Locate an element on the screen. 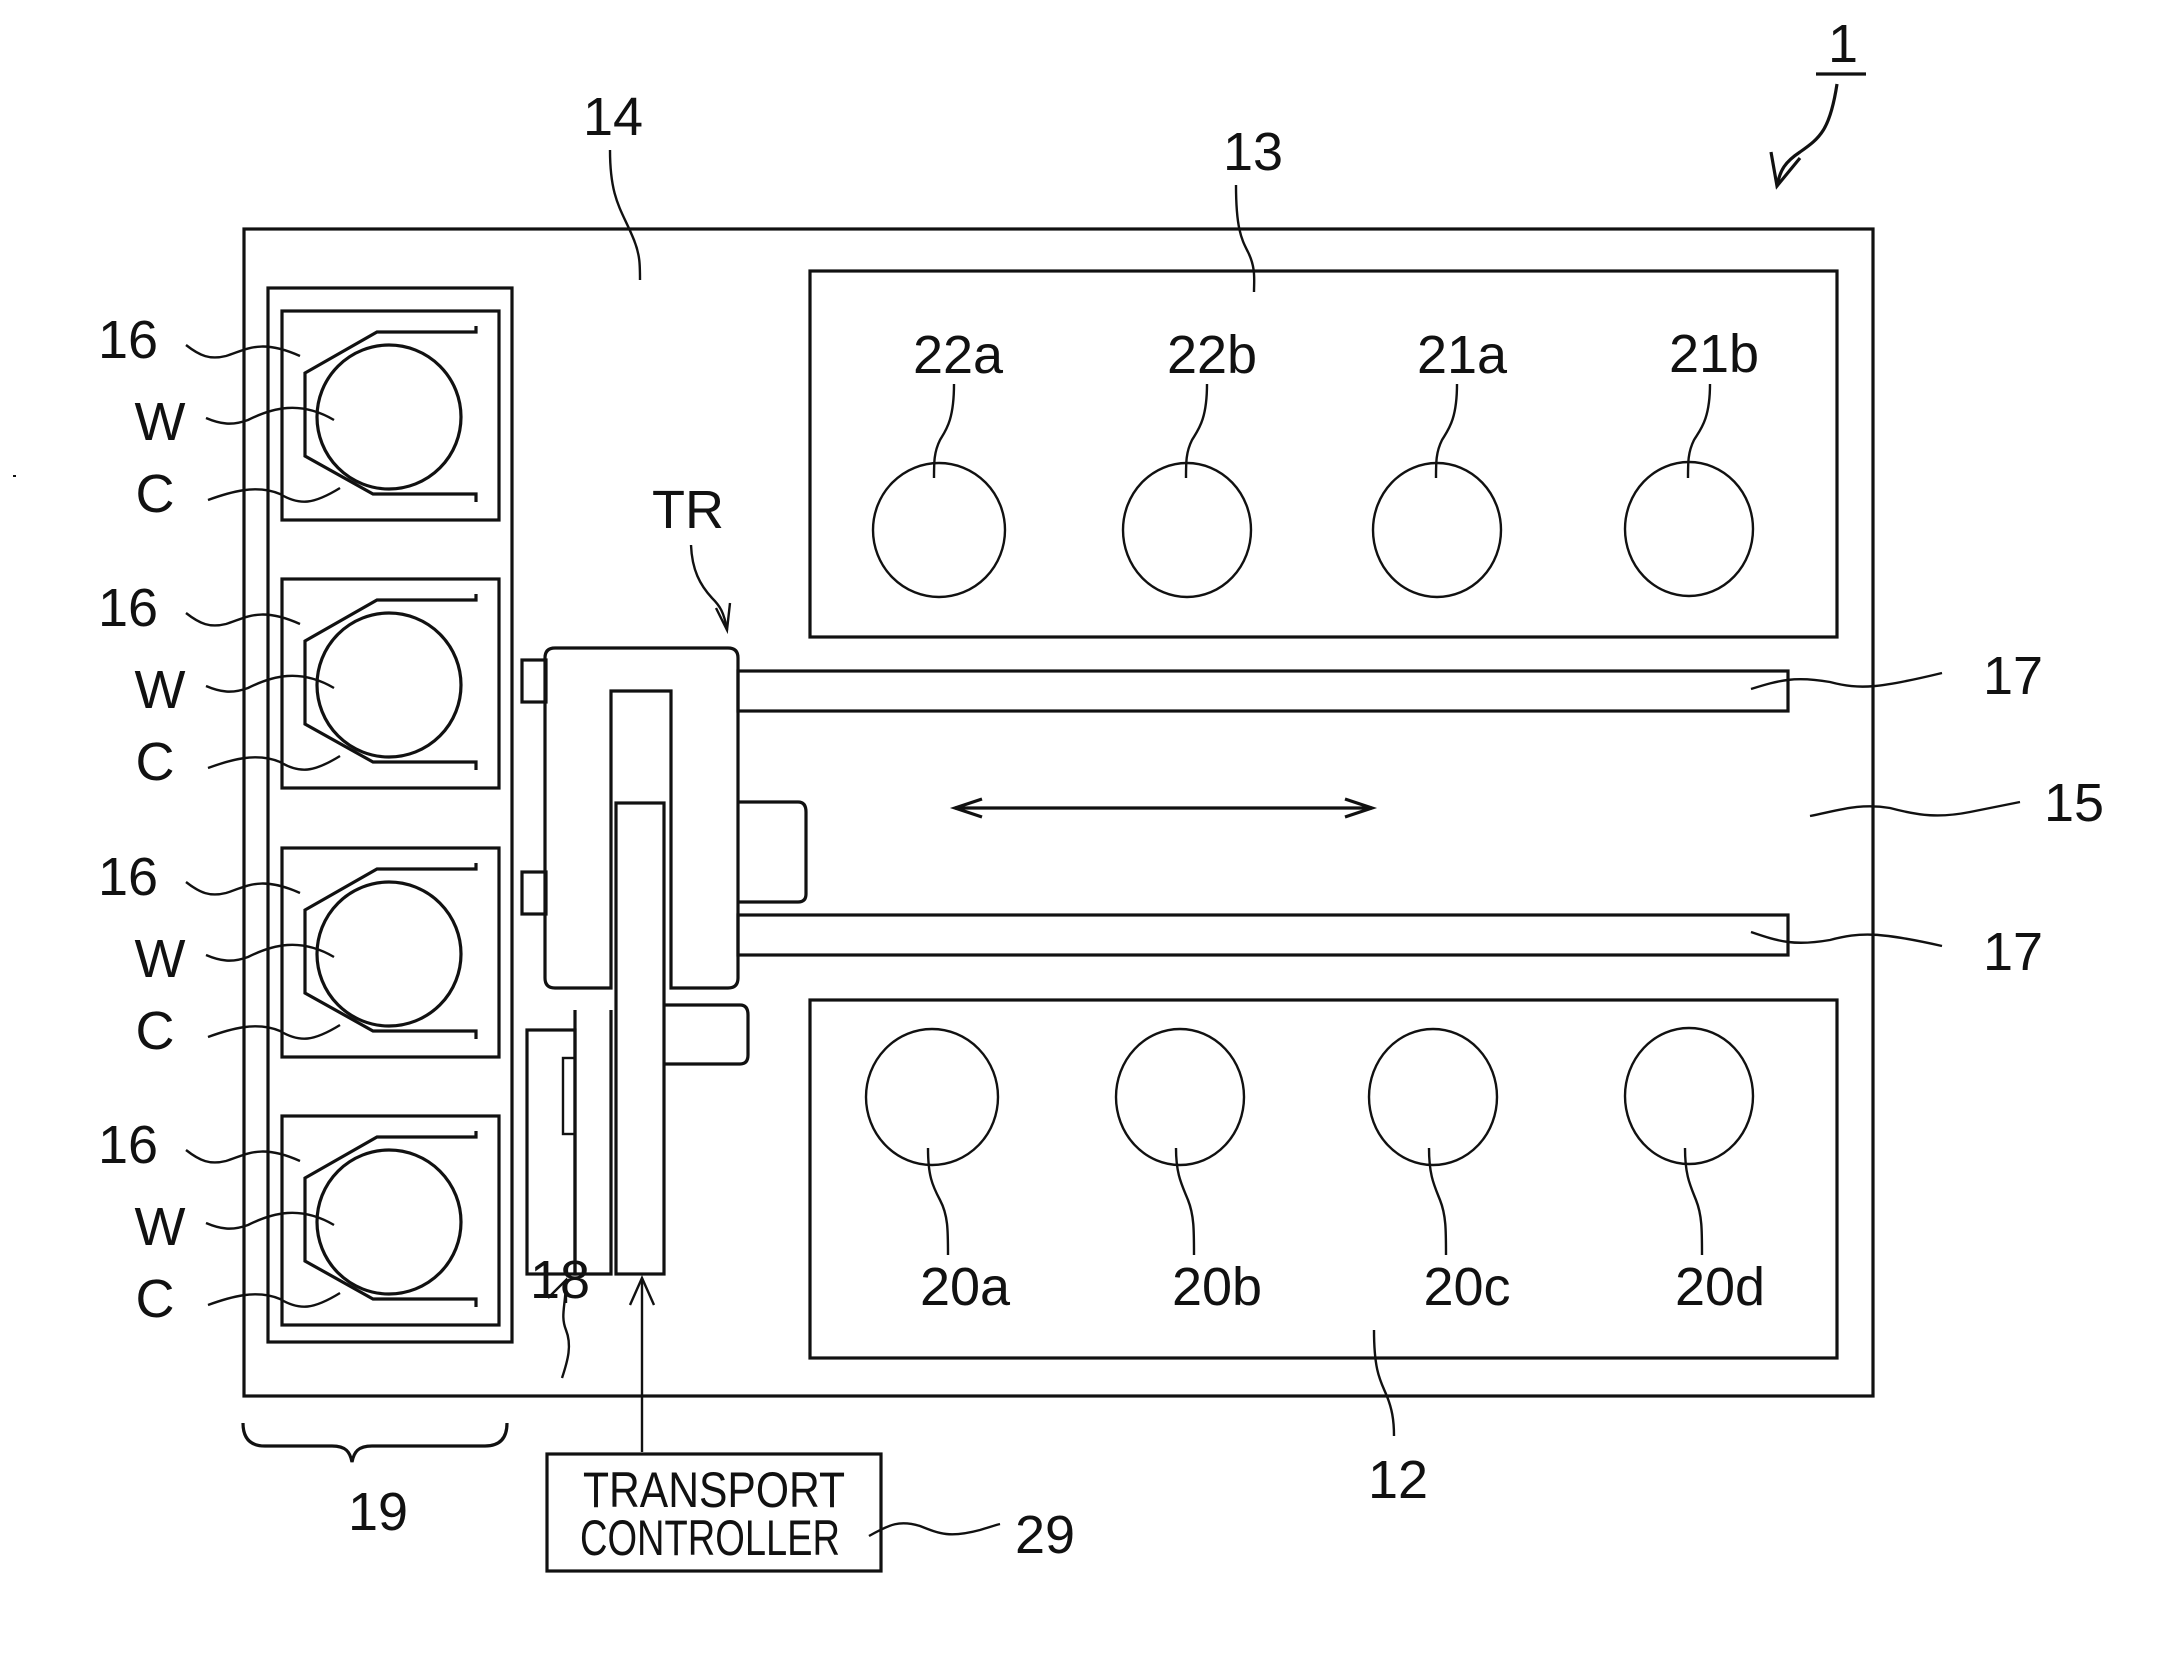 The width and height of the screenshot is (2181, 1670). robot-main-body is located at coordinates (641, 818).